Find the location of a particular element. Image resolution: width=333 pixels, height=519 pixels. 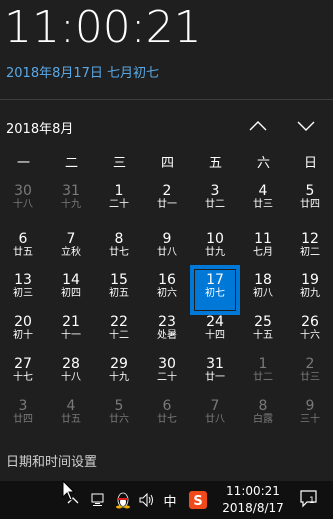

lunar-date: 廿八 is located at coordinates (215, 419).